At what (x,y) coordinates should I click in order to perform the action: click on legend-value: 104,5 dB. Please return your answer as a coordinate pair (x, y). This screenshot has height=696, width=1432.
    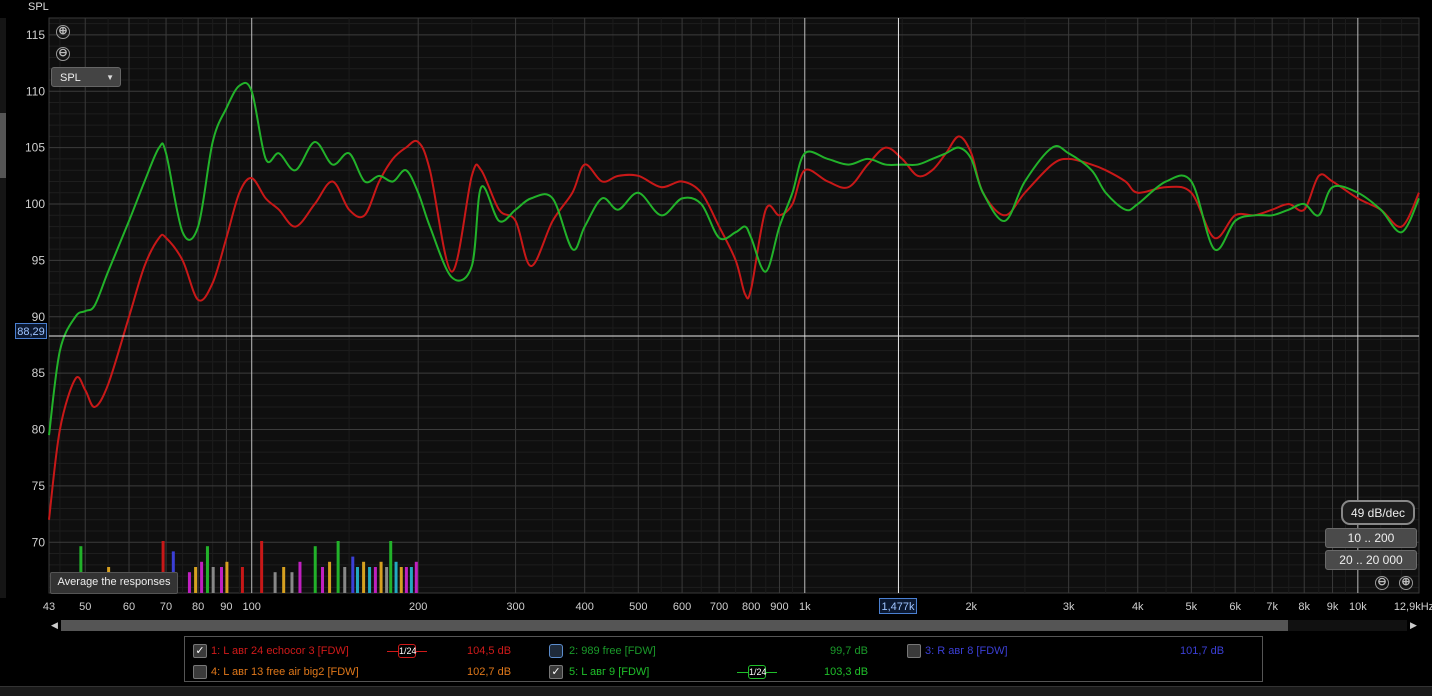
    Looking at the image, I should click on (489, 651).